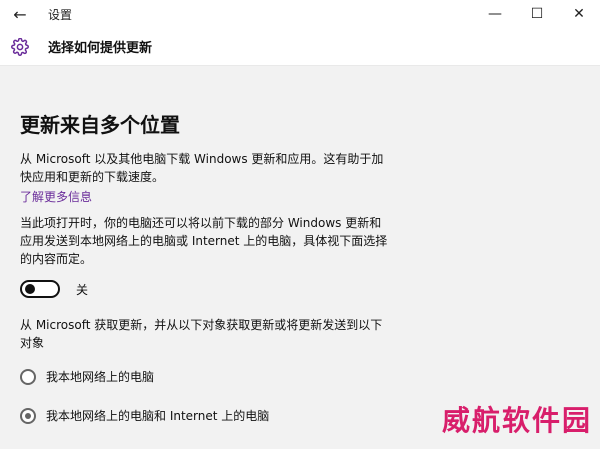 This screenshot has width=600, height=449. Describe the element at coordinates (158, 416) in the screenshot. I see `radio-internet-label: 我本地网络上的电脑和 Internet 上的电脑` at that location.